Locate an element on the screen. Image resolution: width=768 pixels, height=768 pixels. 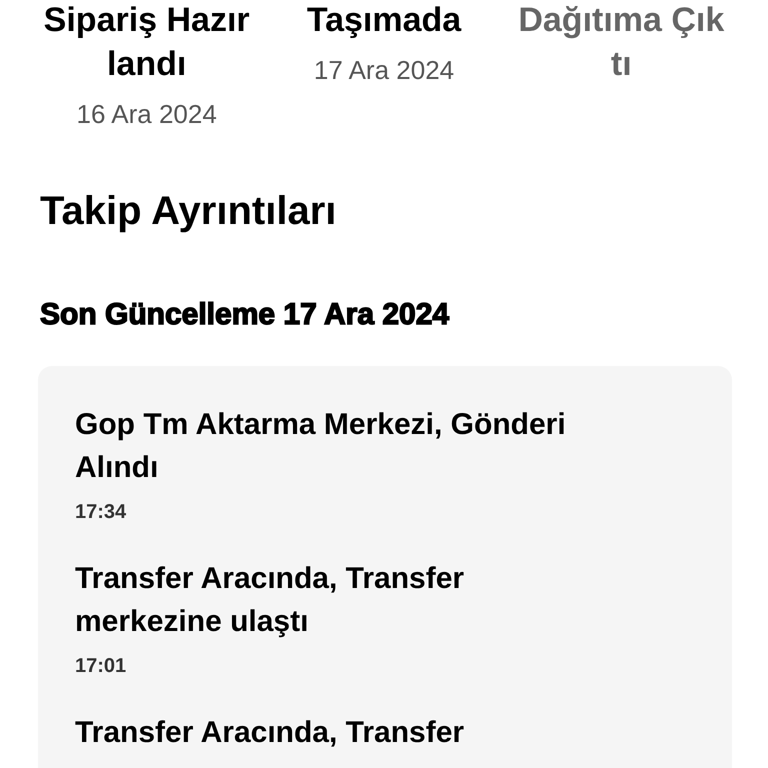
section-heading: Takip Ayrıntıları is located at coordinates (189, 211).